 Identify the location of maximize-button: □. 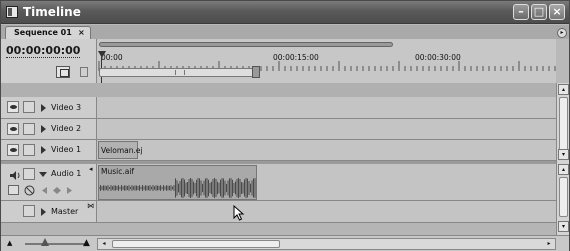
(539, 12).